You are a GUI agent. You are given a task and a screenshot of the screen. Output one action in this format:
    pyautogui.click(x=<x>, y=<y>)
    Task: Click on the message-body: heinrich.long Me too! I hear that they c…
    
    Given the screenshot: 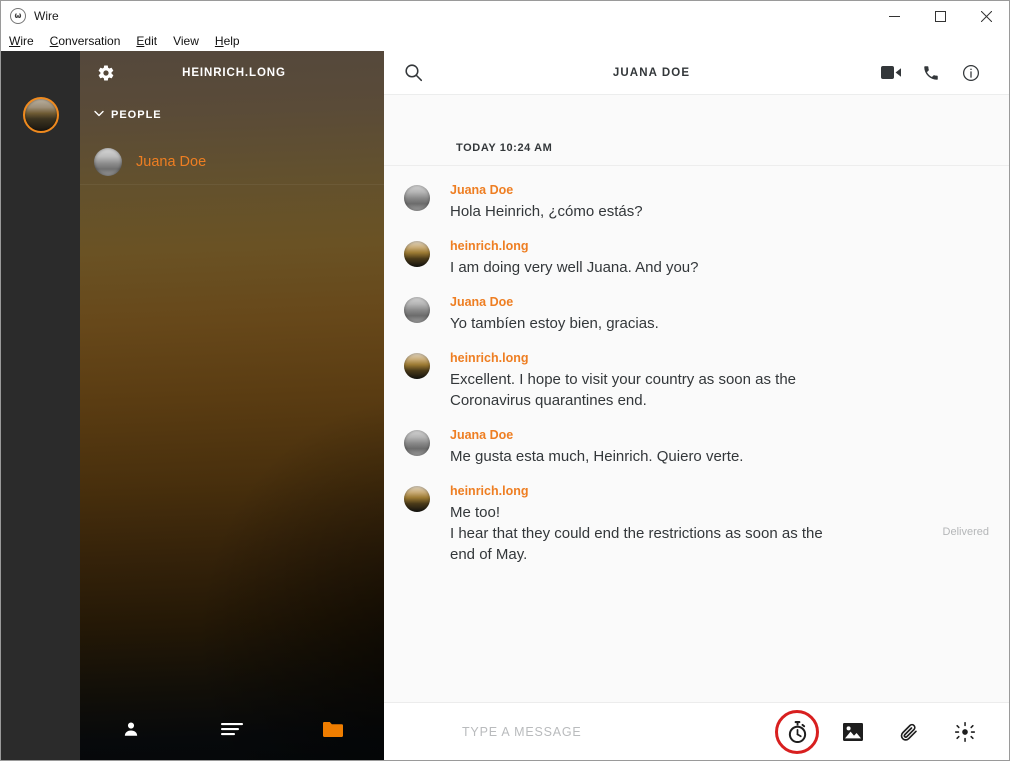 What is the action you would take?
    pyautogui.click(x=709, y=524)
    